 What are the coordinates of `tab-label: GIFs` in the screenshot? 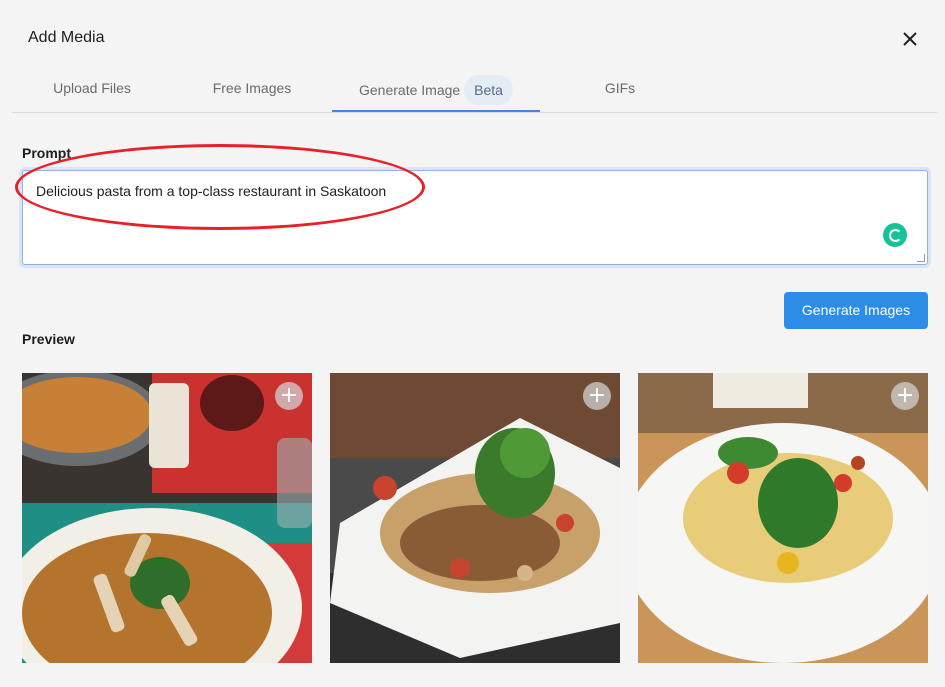 It's located at (620, 88).